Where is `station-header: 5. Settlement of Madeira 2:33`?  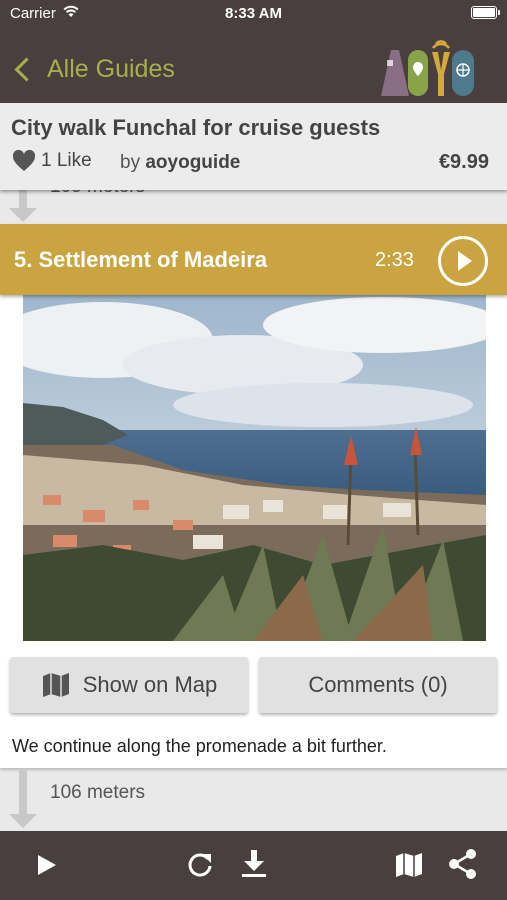
station-header: 5. Settlement of Madeira 2:33 is located at coordinates (253, 259).